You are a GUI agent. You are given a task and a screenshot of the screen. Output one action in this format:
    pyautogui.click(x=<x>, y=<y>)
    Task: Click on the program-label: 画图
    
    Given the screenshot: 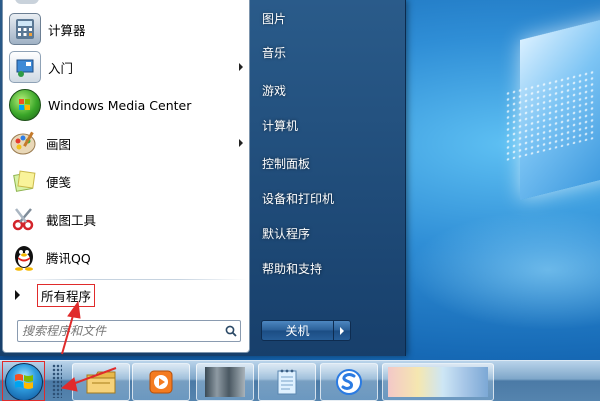 What is the action you would take?
    pyautogui.click(x=59, y=144)
    